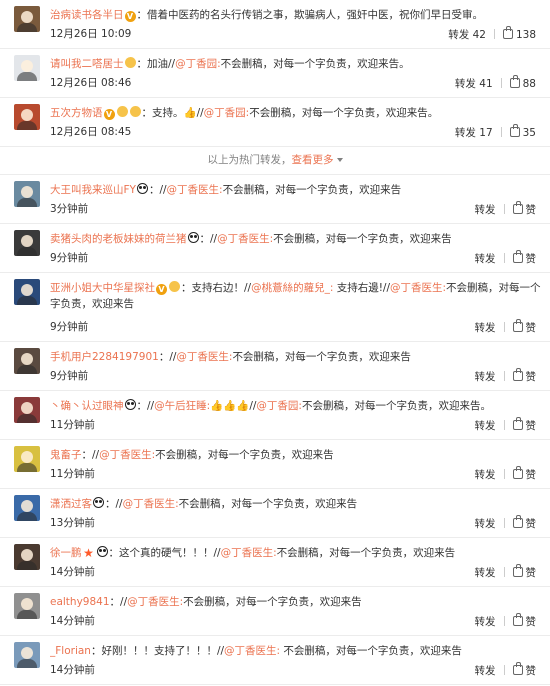  I want to click on username-link: 手机用户2284197901, so click(104, 357).